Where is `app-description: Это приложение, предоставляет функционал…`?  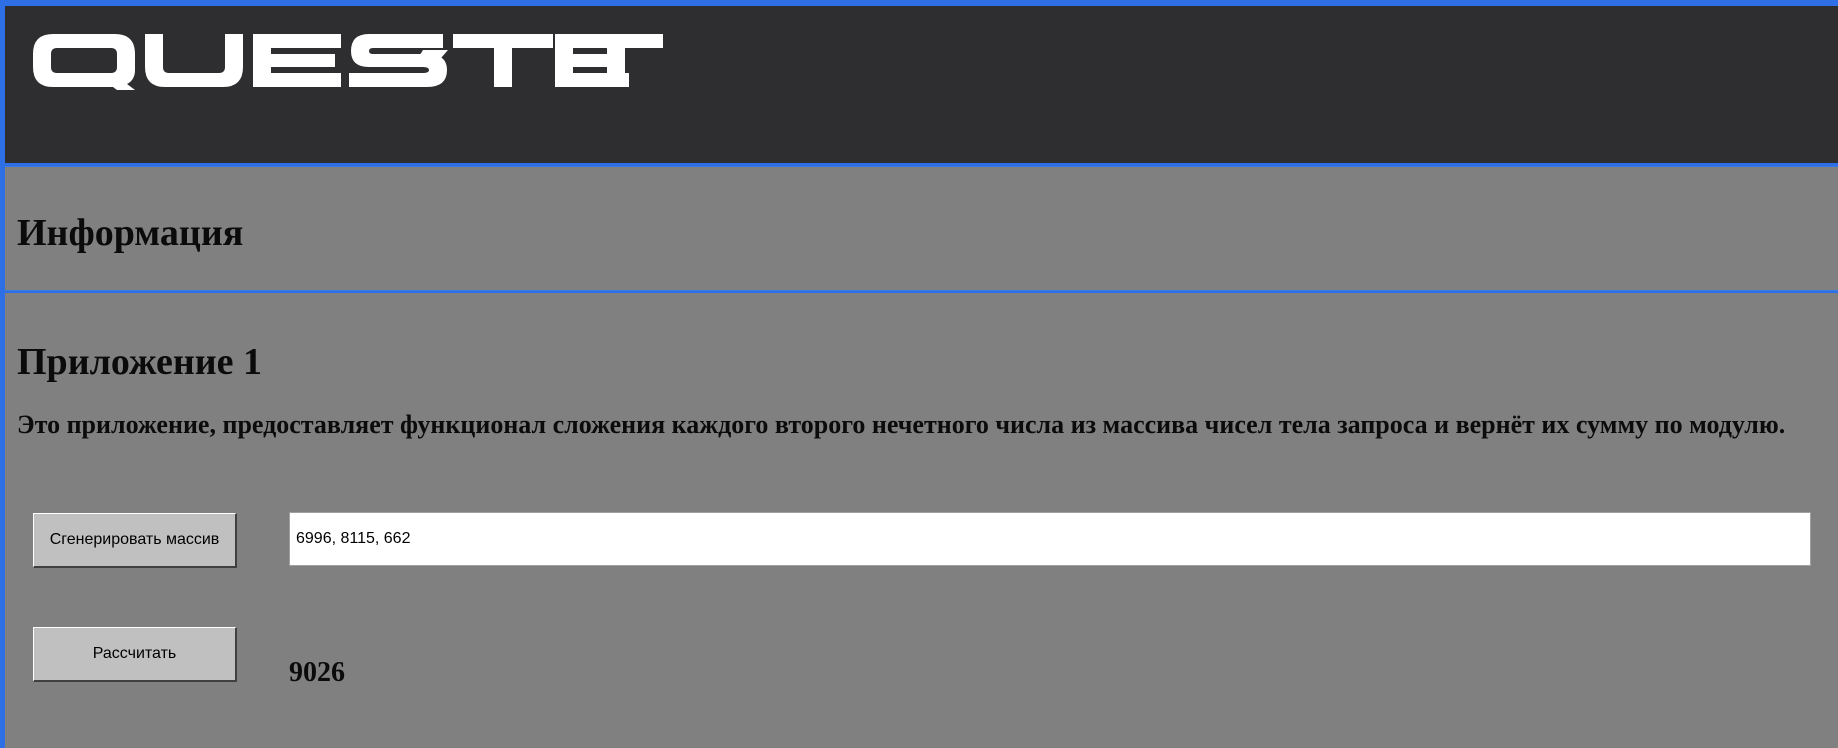
app-description: Это приложение, предоставляет функционал… is located at coordinates (901, 424).